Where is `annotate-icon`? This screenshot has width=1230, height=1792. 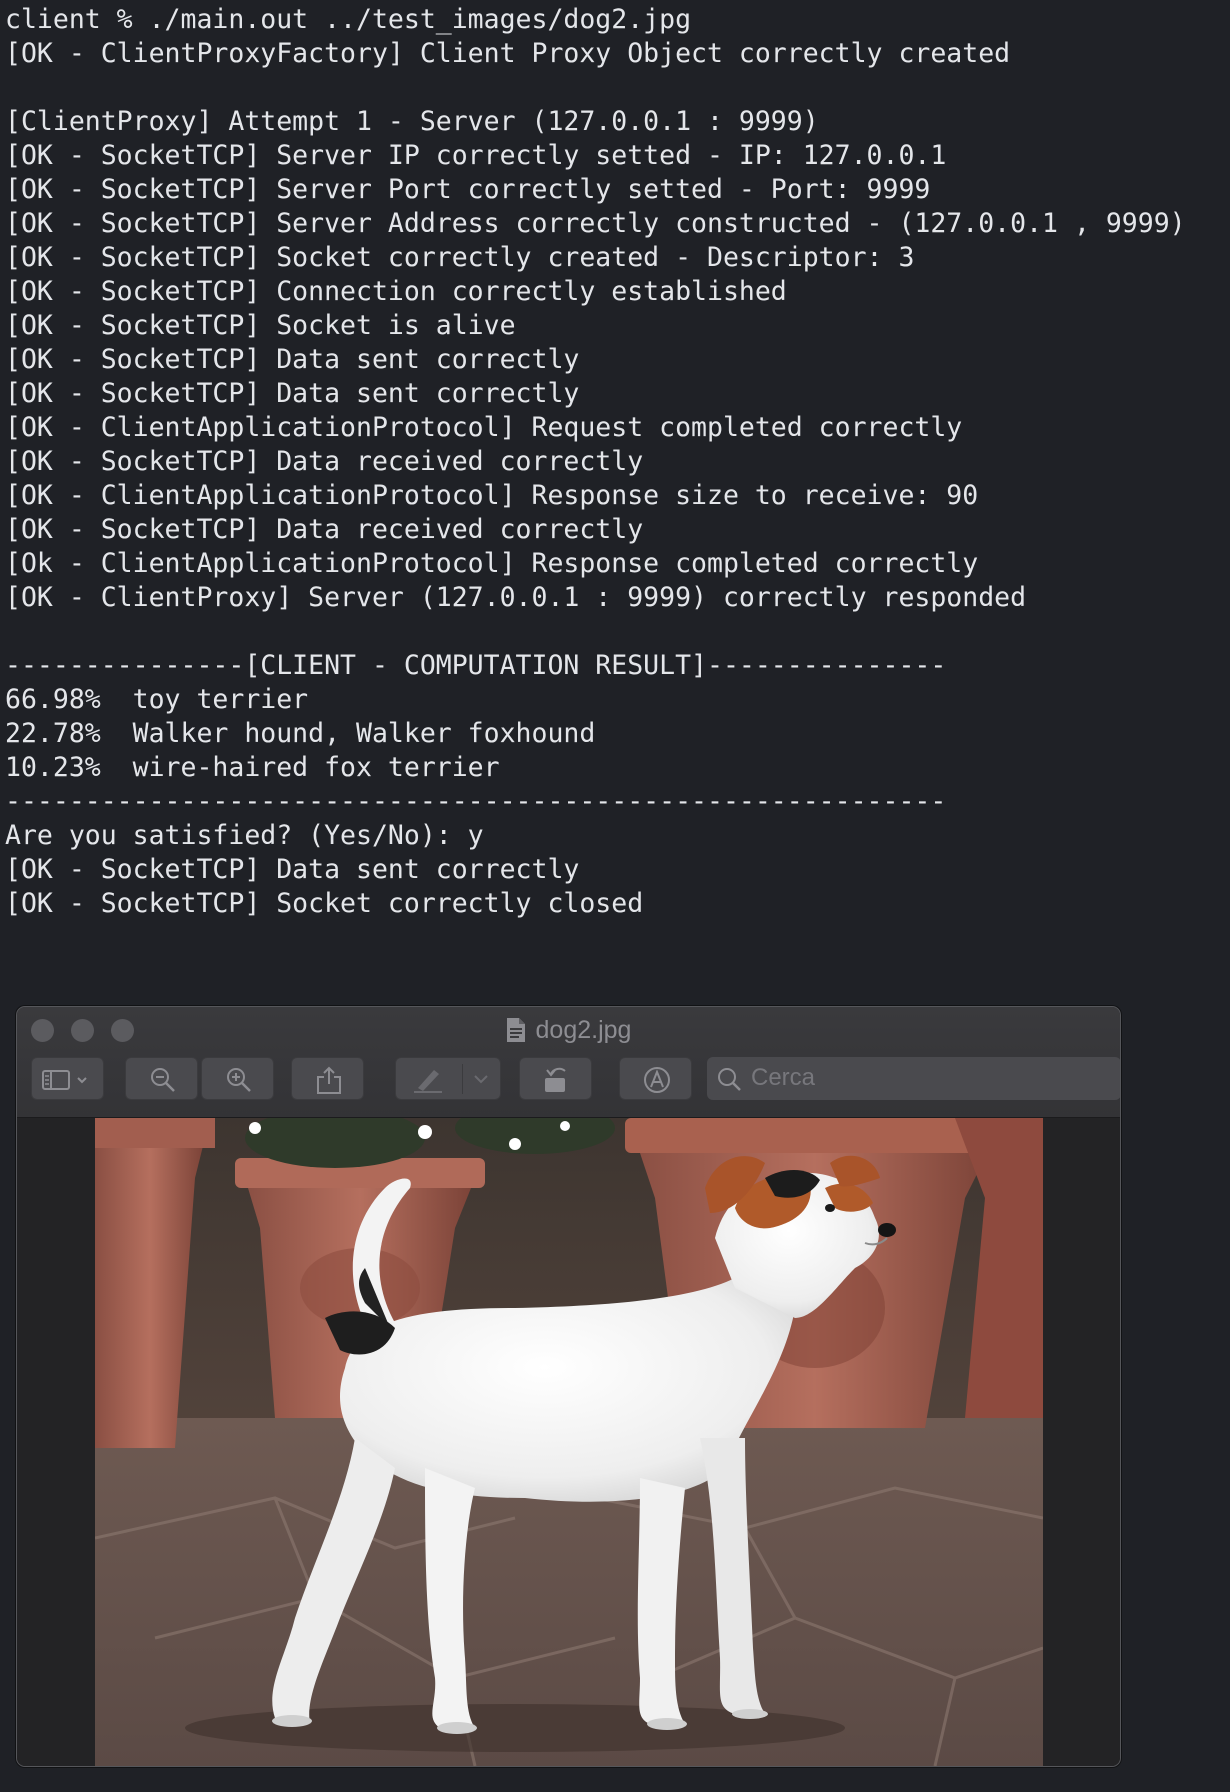
annotate-icon is located at coordinates (657, 1080).